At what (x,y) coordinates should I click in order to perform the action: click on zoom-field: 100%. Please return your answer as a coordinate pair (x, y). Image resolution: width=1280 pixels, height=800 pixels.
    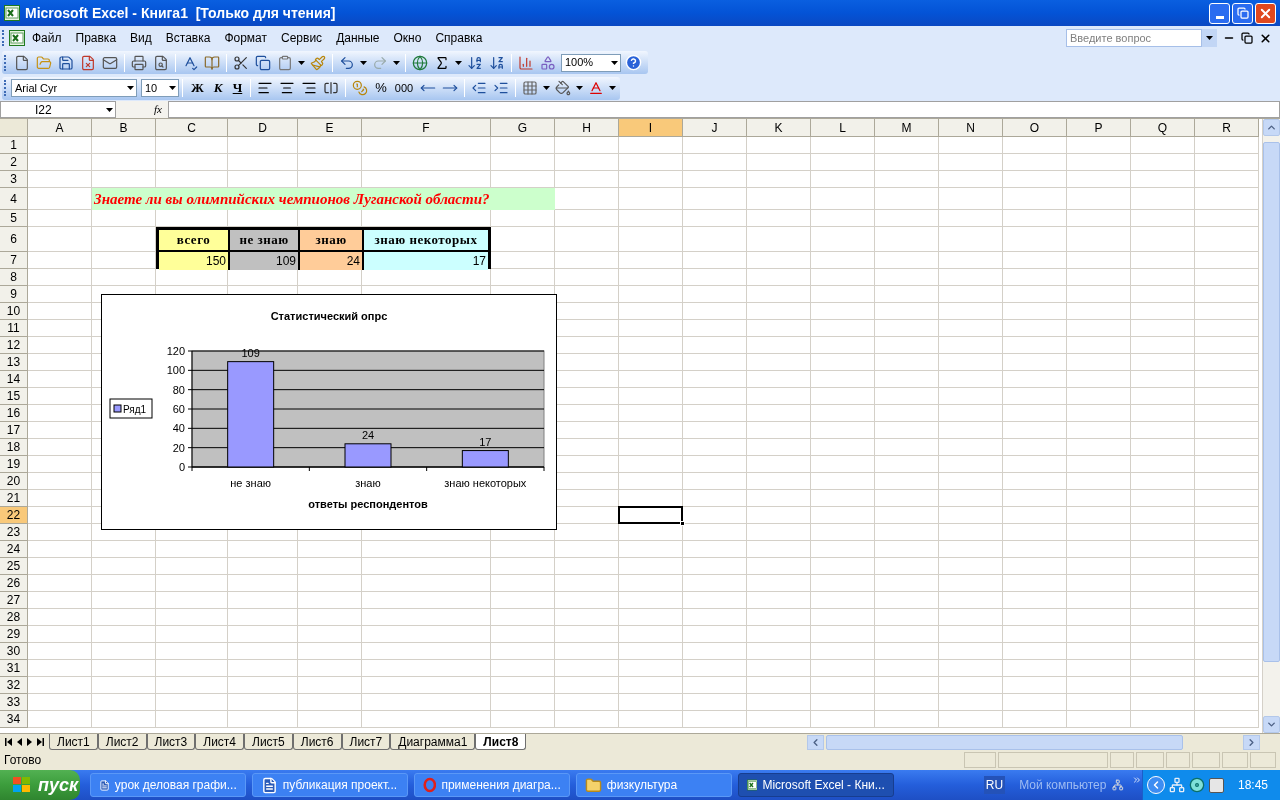
    Looking at the image, I should click on (591, 62).